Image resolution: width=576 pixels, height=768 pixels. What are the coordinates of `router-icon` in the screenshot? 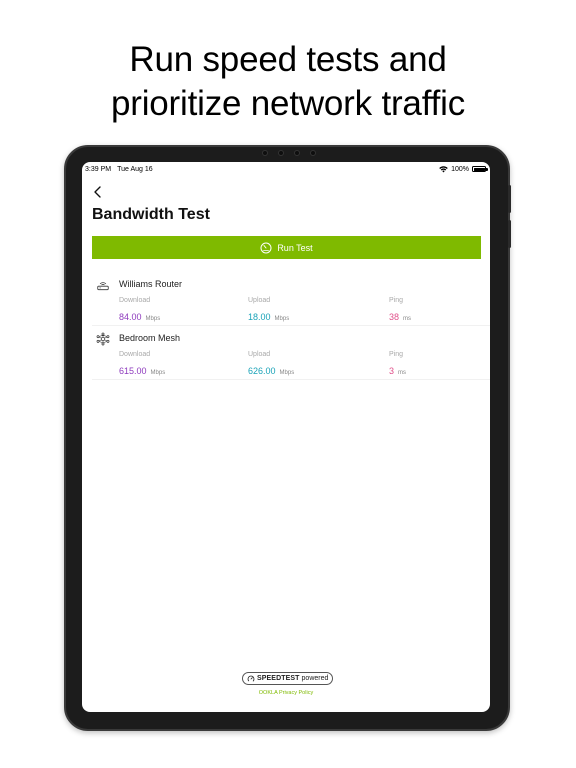 It's located at (103, 286).